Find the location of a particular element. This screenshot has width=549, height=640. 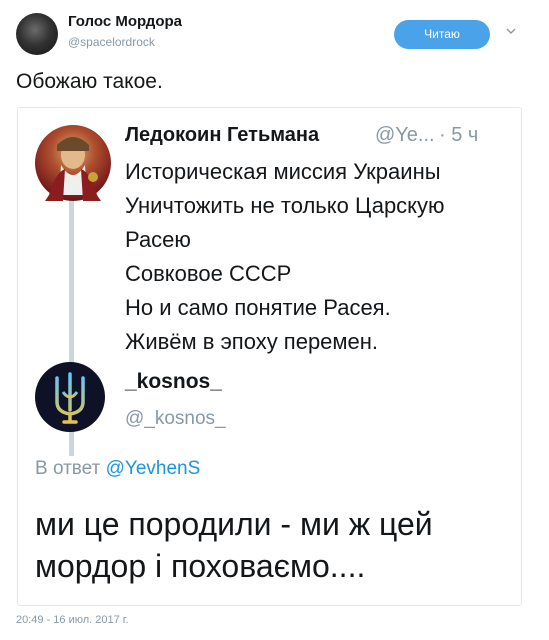

chevron-down-icon is located at coordinates (511, 31).